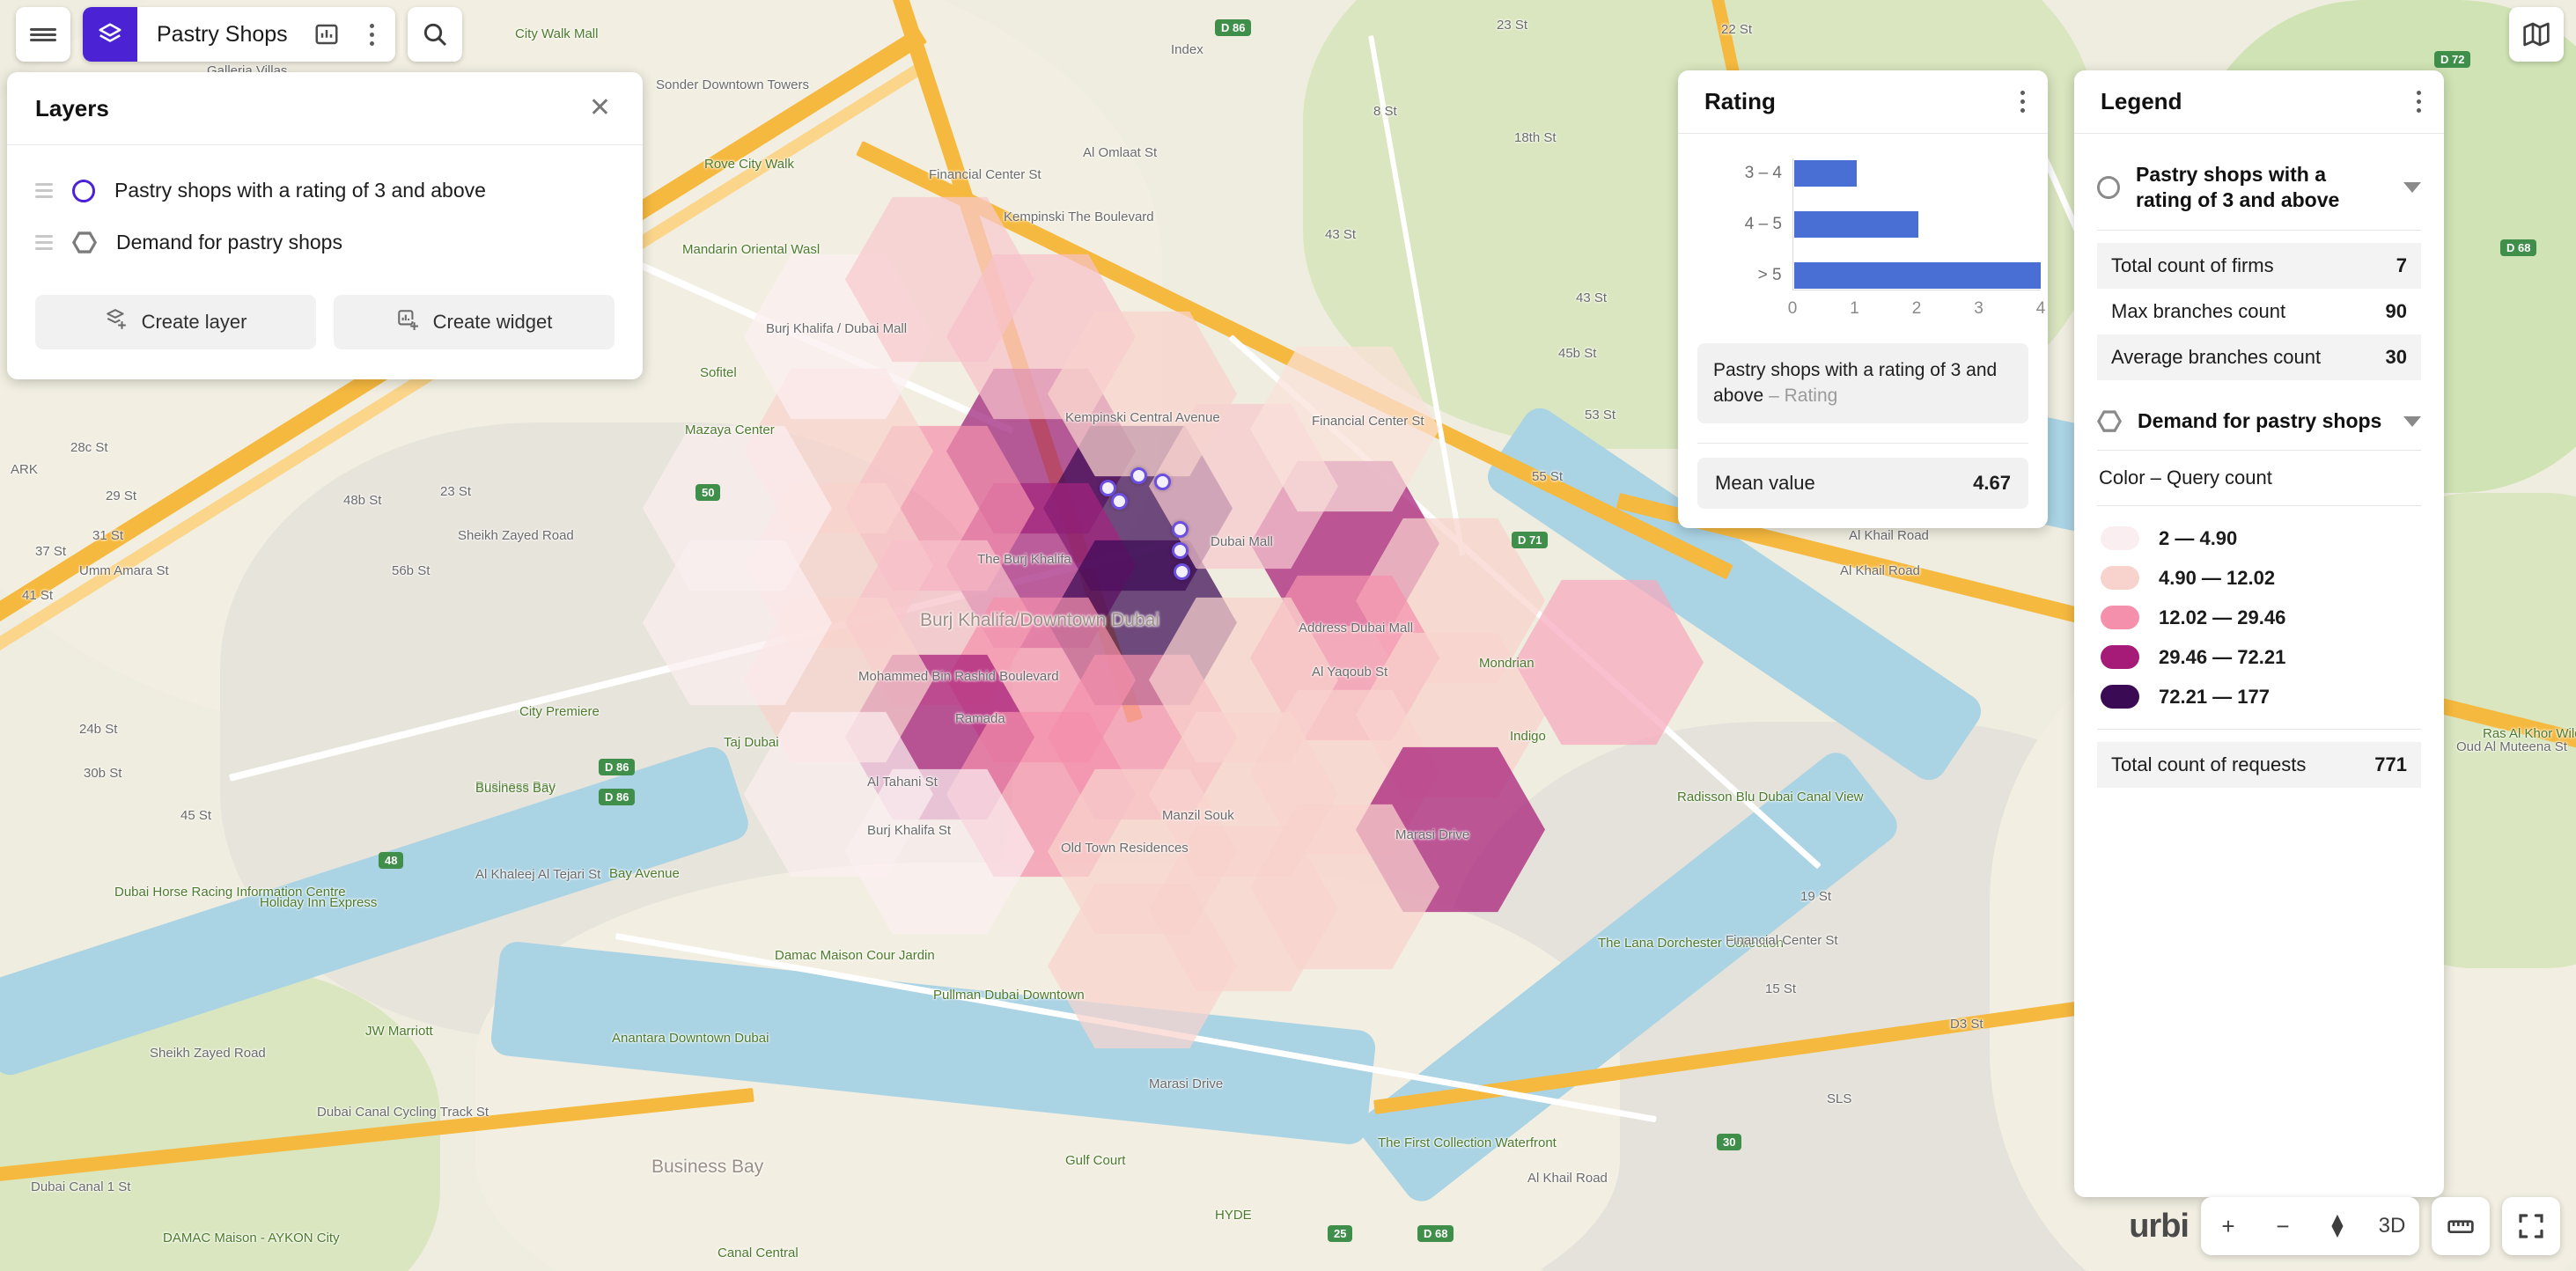 The height and width of the screenshot is (1271, 2576). What do you see at coordinates (2259, 578) in the screenshot?
I see `legend-swatch-row: 4.90 — 12.02` at bounding box center [2259, 578].